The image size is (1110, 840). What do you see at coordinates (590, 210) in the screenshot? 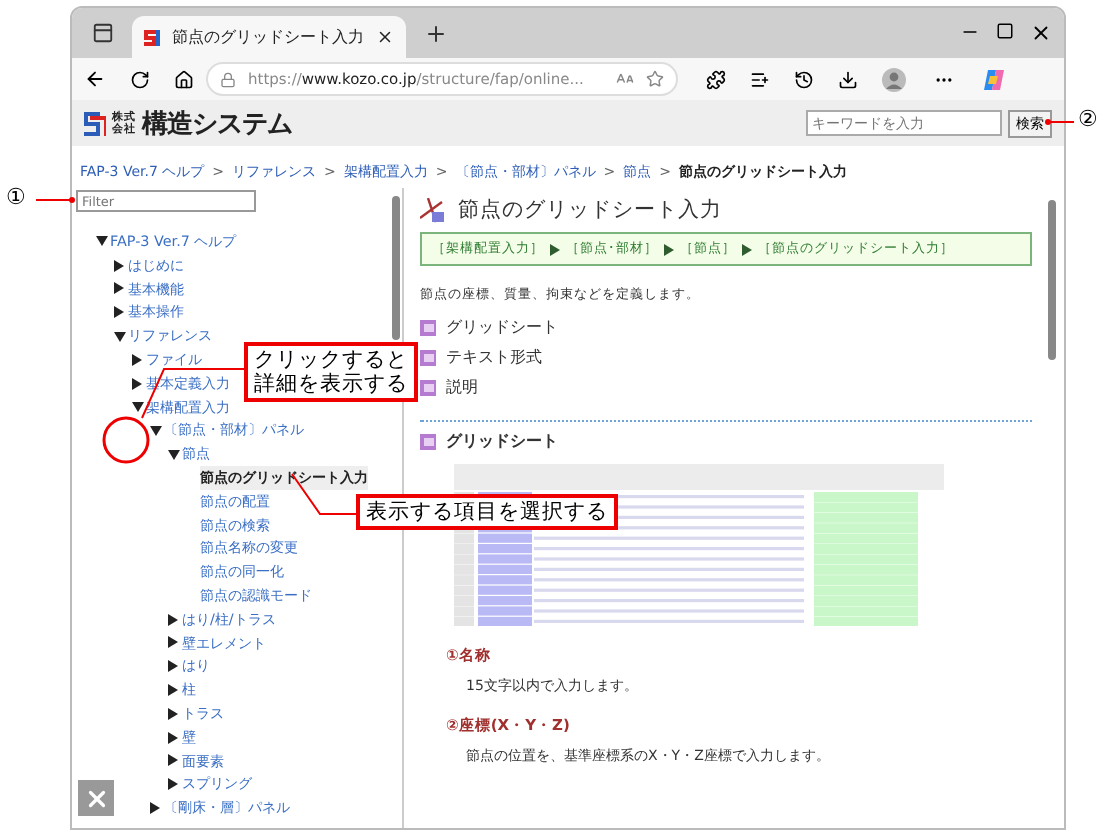
I see `page-title: 節点のグリッドシート入力` at bounding box center [590, 210].